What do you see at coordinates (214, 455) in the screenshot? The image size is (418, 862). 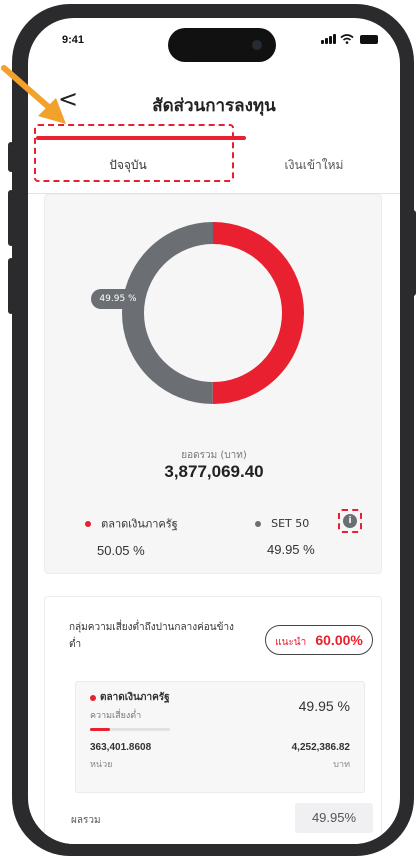 I see `total-label: ยอดรวม (บาท)` at bounding box center [214, 455].